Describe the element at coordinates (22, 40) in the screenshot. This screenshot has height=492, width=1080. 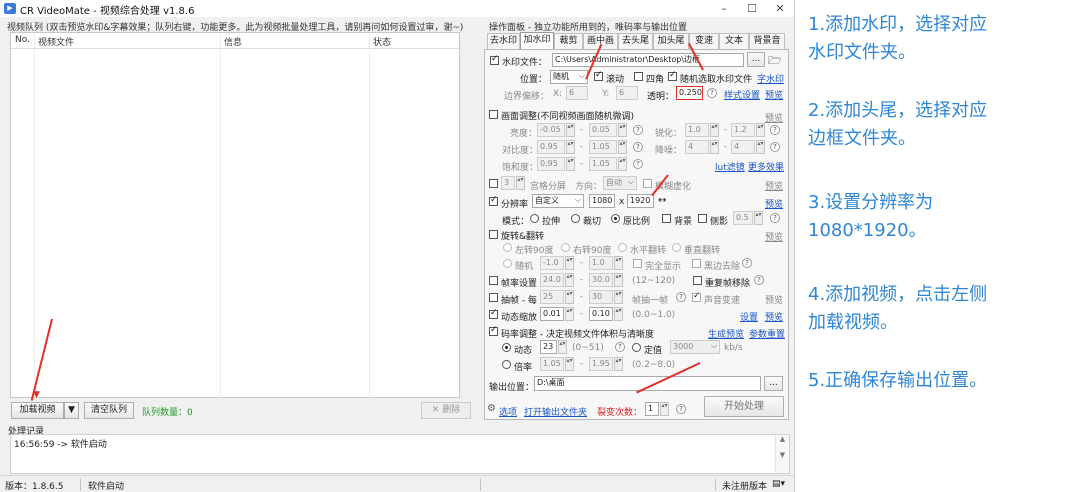
I see `column-no: No.` at that location.